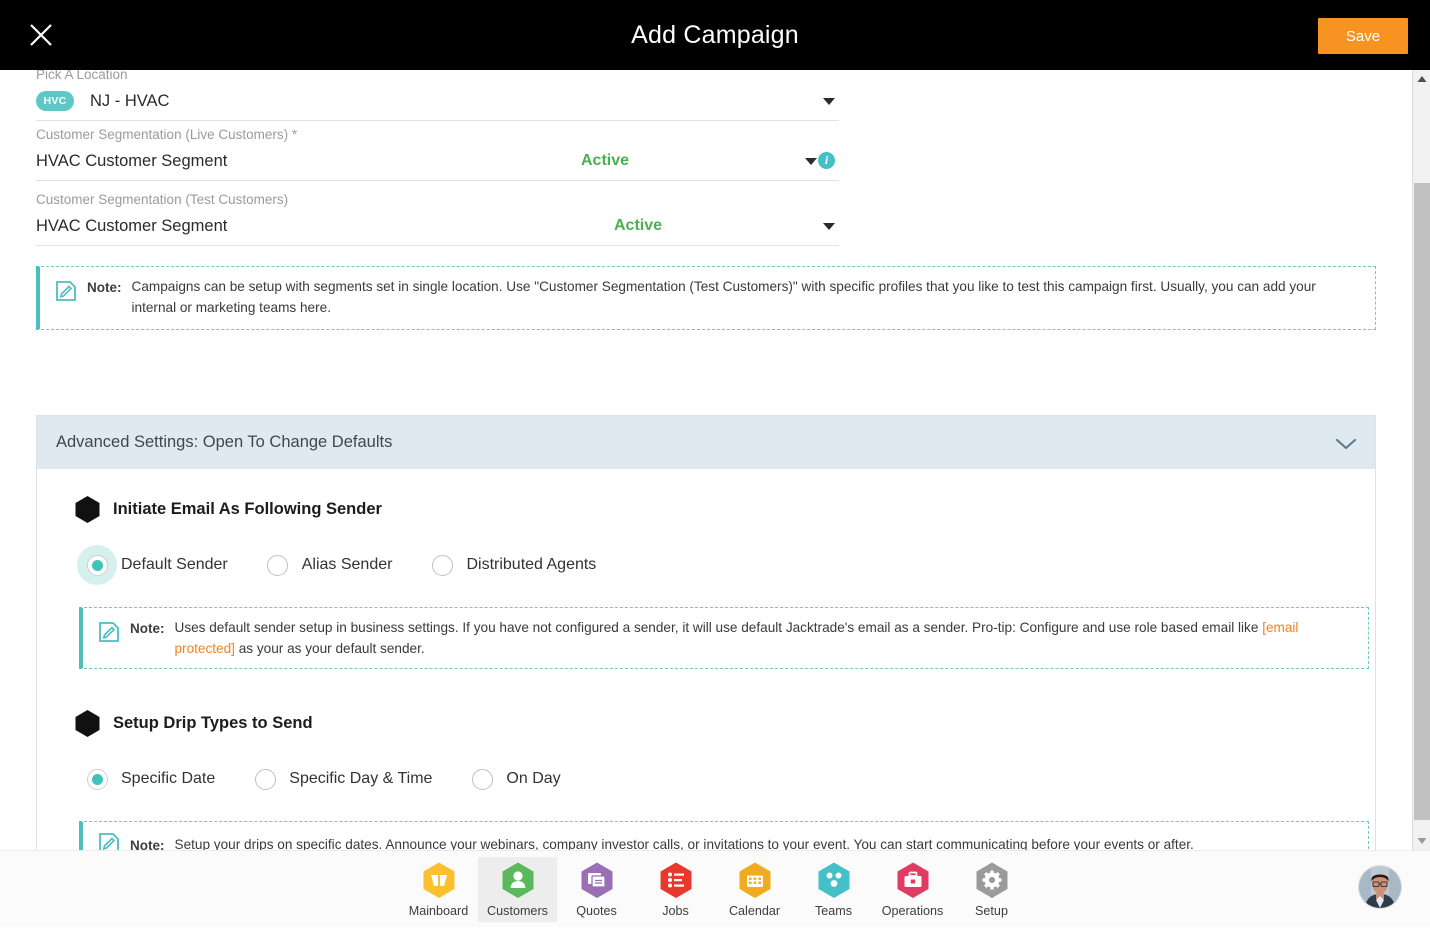 The image size is (1430, 928). I want to click on location-field: Pick A Location HVC NJ - HVAC, so click(437, 95).